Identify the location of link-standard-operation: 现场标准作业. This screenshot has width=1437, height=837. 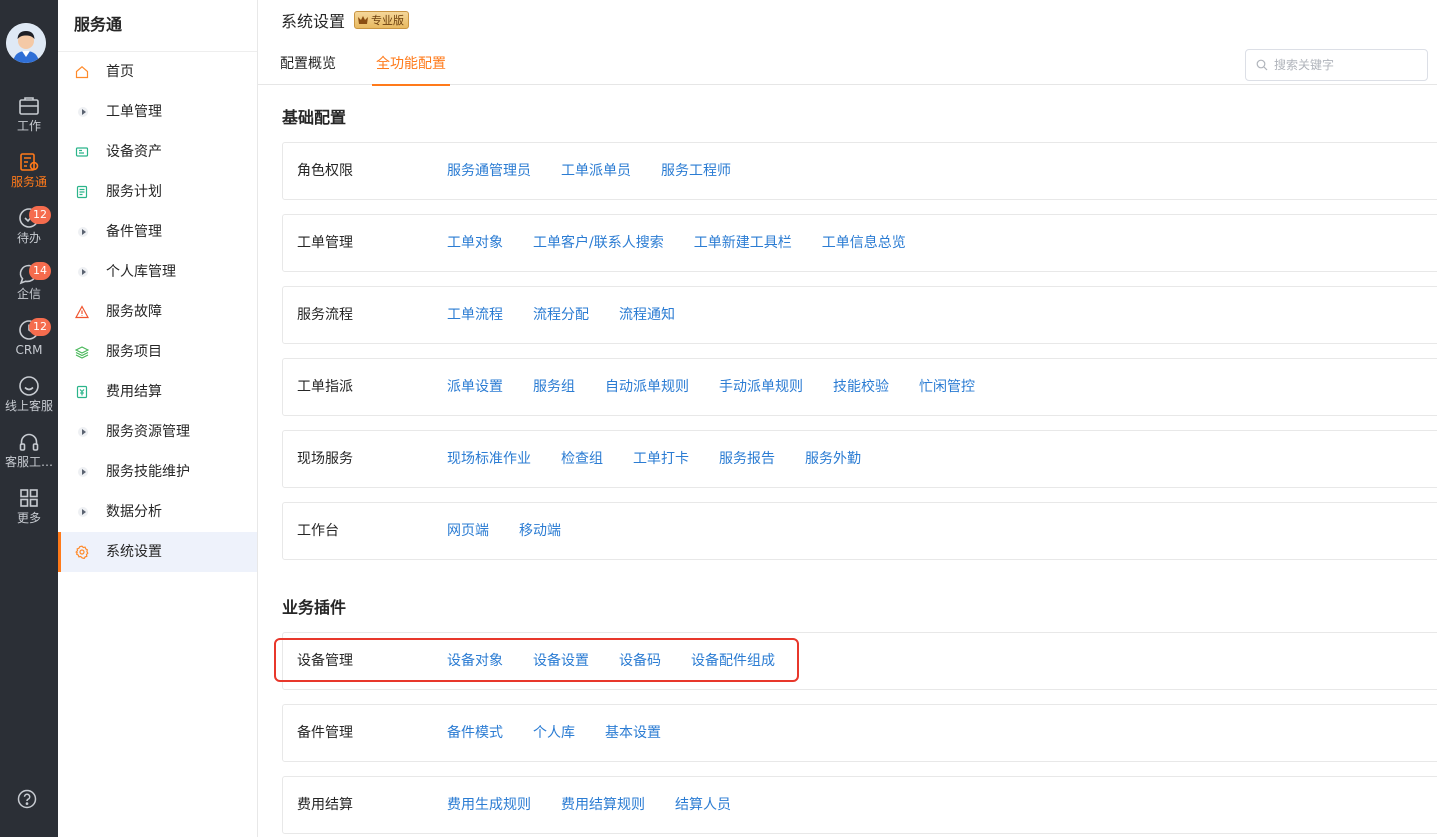
(489, 459).